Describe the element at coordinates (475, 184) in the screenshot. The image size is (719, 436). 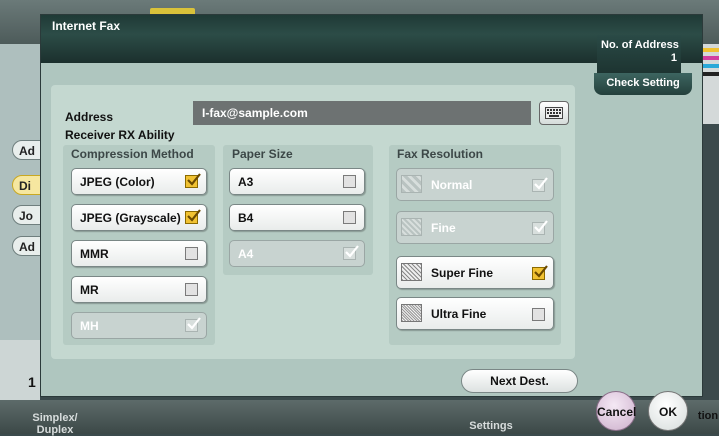
I see `option-normal-disabled: Normal` at that location.